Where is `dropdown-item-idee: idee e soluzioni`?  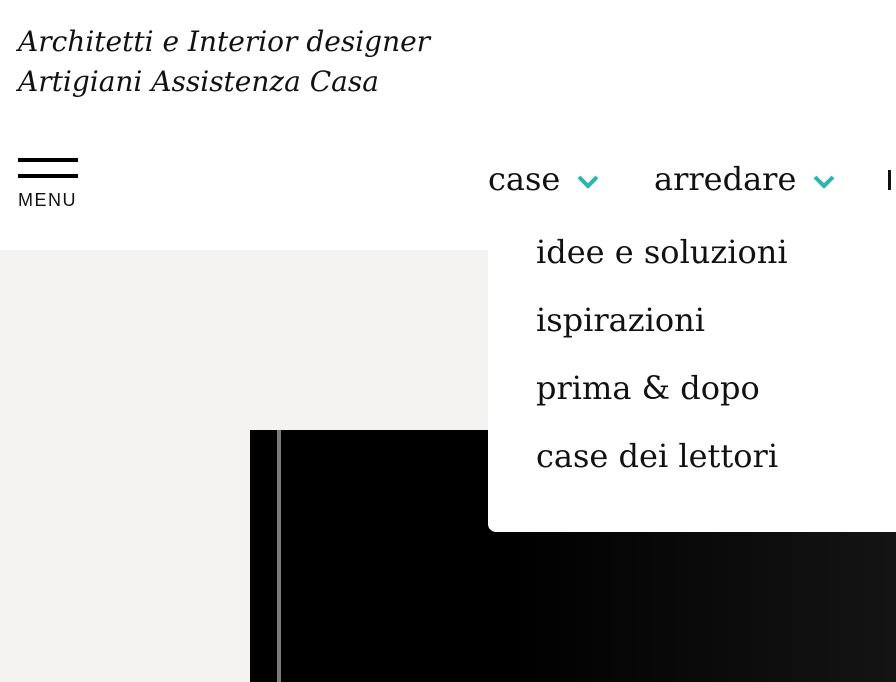
dropdown-item-idee: idee e soluzioni is located at coordinates (662, 252).